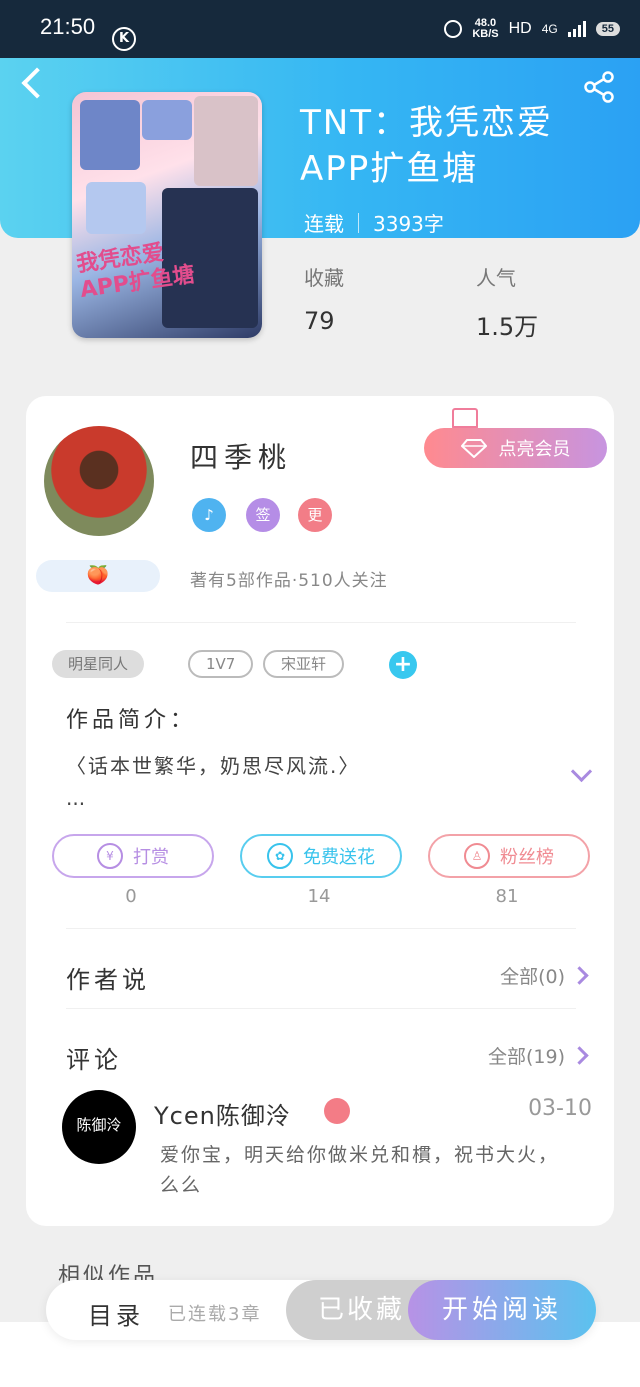 The width and height of the screenshot is (640, 1387). I want to click on comment-date: 03-10, so click(560, 1108).